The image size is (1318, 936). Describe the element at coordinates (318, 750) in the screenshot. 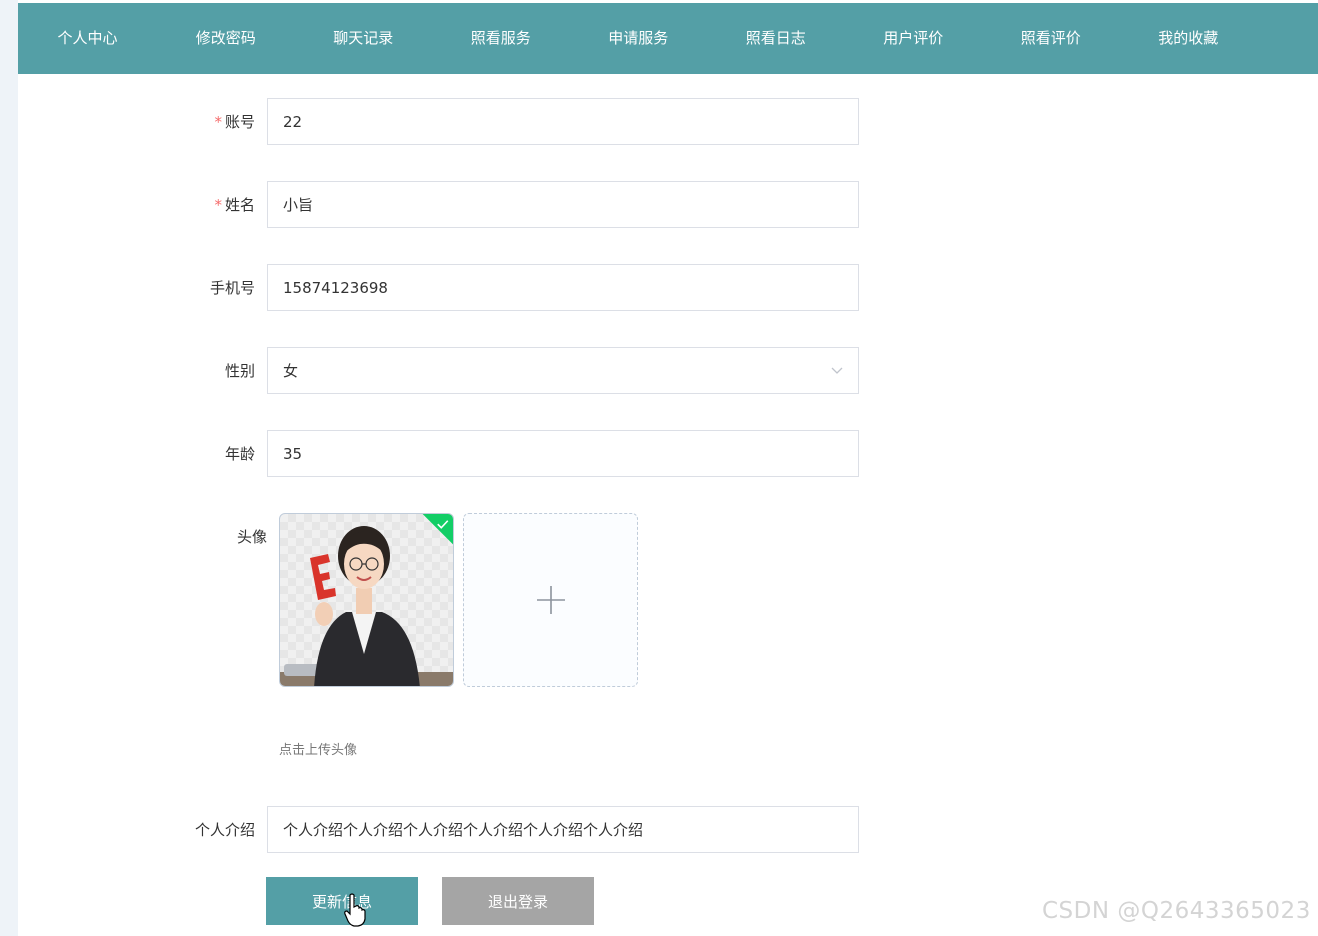

I see `upload-tip: 点击上传头像` at that location.